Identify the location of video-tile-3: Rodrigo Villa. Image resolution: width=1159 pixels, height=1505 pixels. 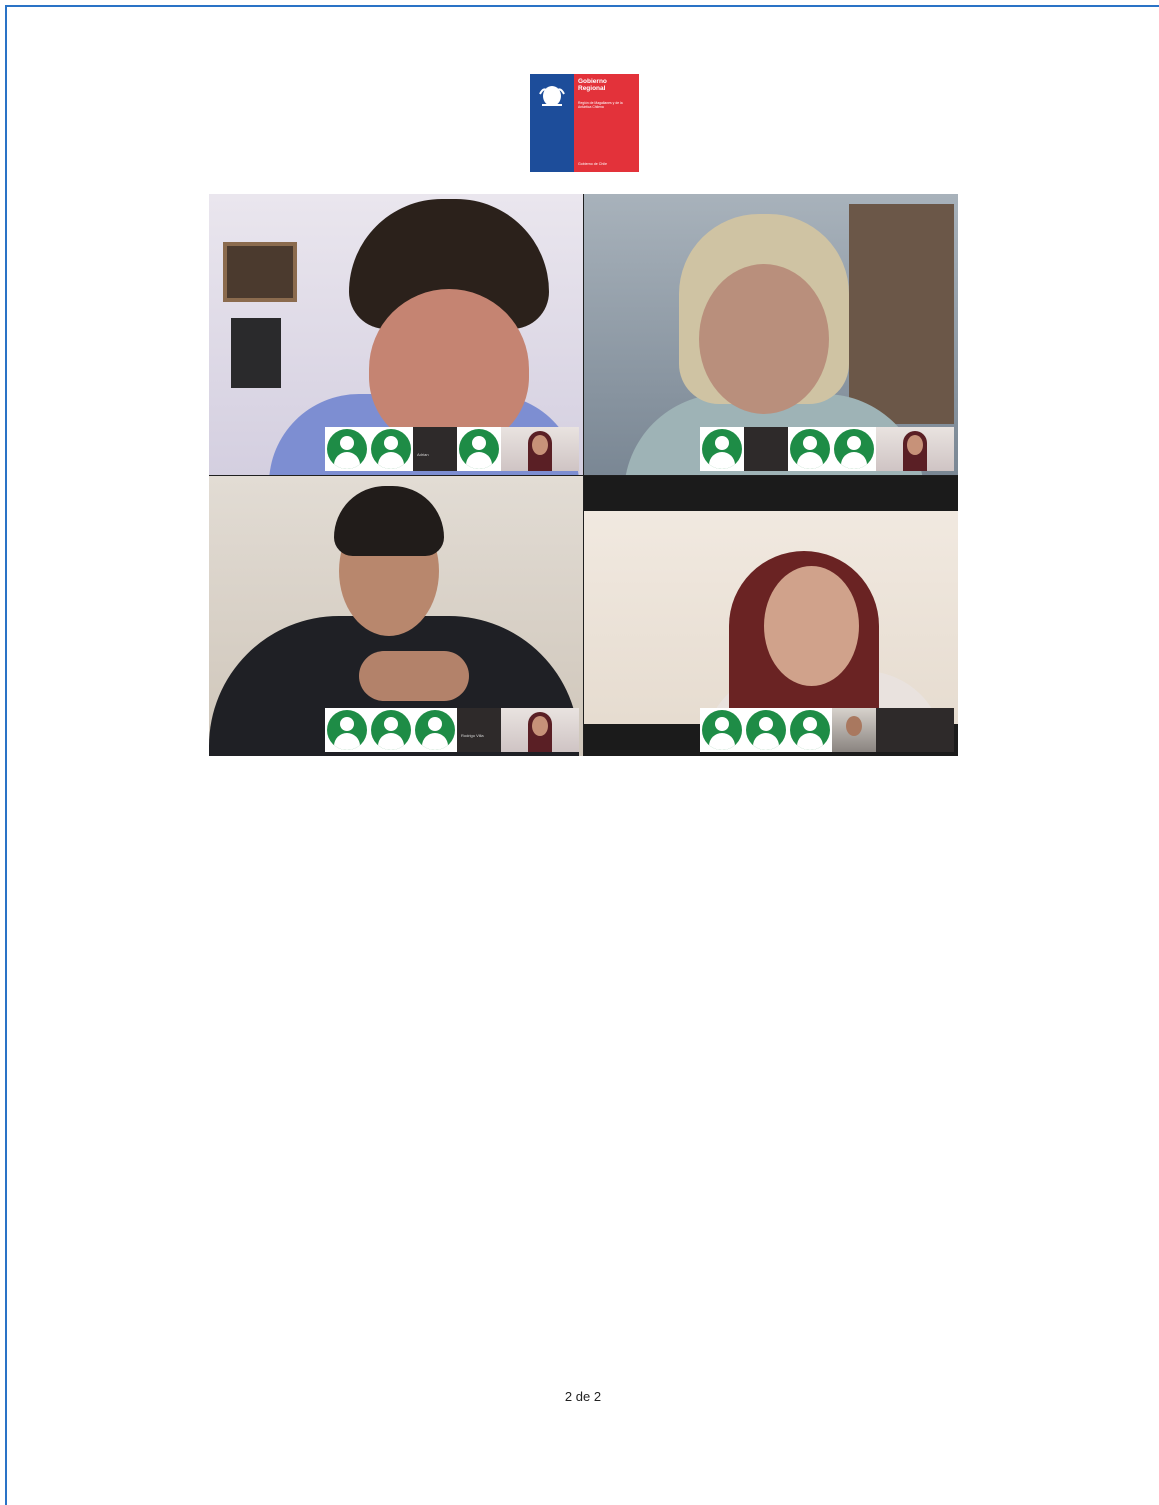
(396, 616).